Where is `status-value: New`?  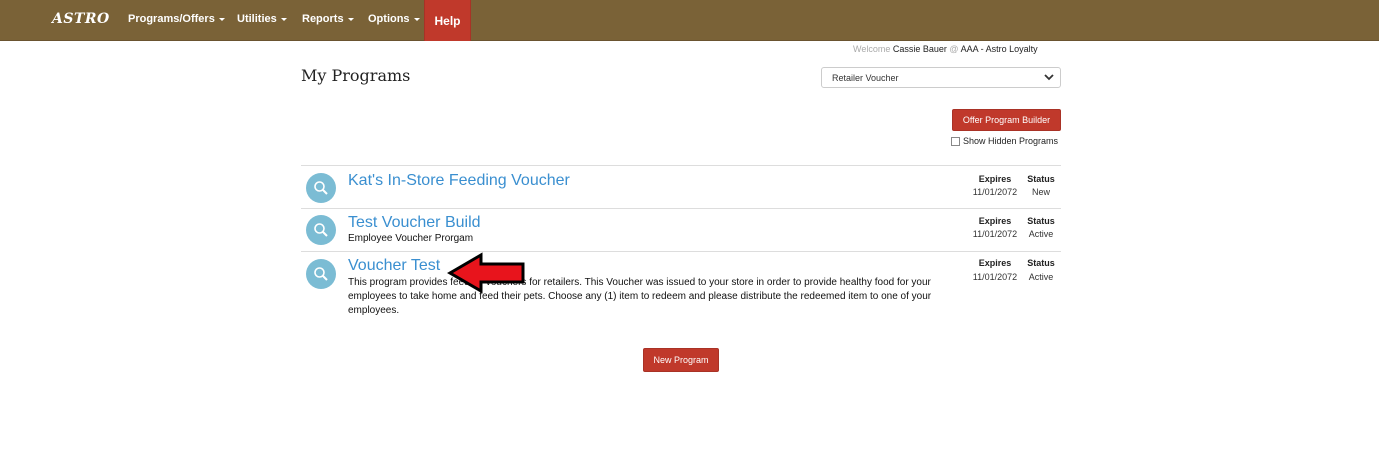
status-value: New is located at coordinates (1040, 192).